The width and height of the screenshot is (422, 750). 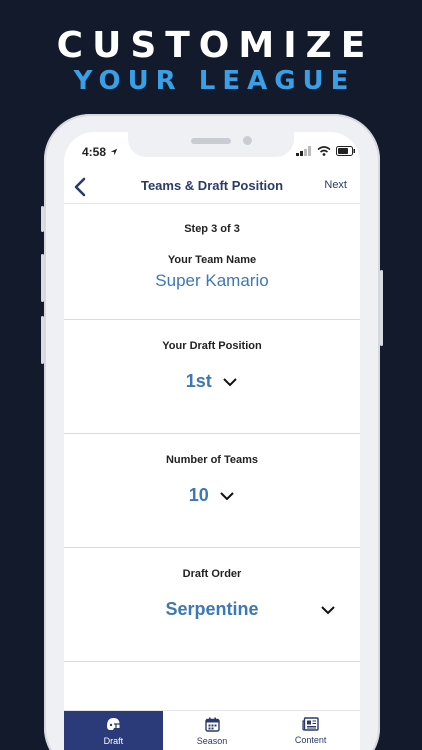 What do you see at coordinates (212, 281) in the screenshot?
I see `team-name-input: Super Kamario` at bounding box center [212, 281].